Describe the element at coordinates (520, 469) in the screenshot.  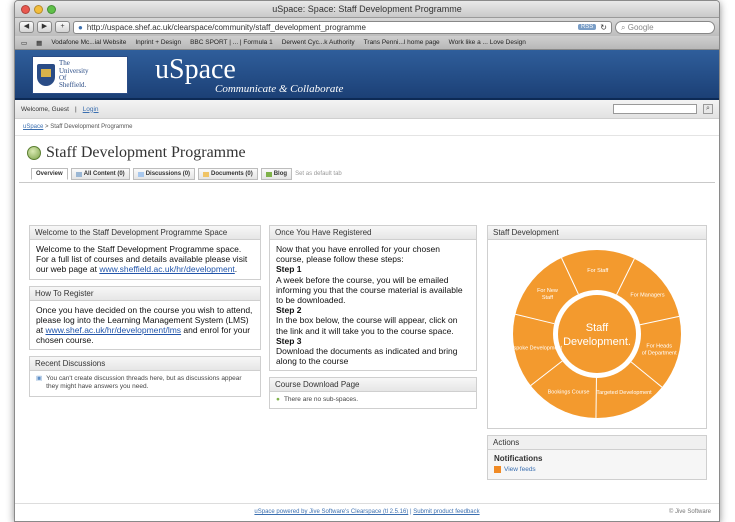
I see `view-feeds-link: View feeds` at that location.